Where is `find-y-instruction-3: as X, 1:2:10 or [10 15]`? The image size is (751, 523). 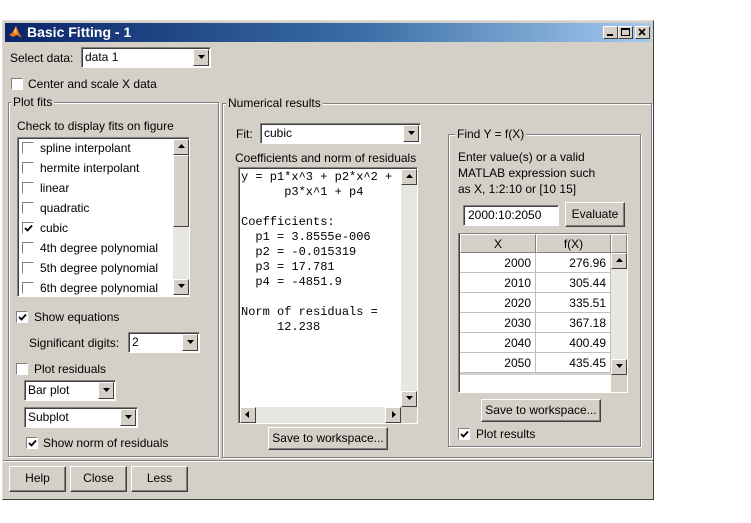 find-y-instruction-3: as X, 1:2:10 or [10 15] is located at coordinates (517, 189).